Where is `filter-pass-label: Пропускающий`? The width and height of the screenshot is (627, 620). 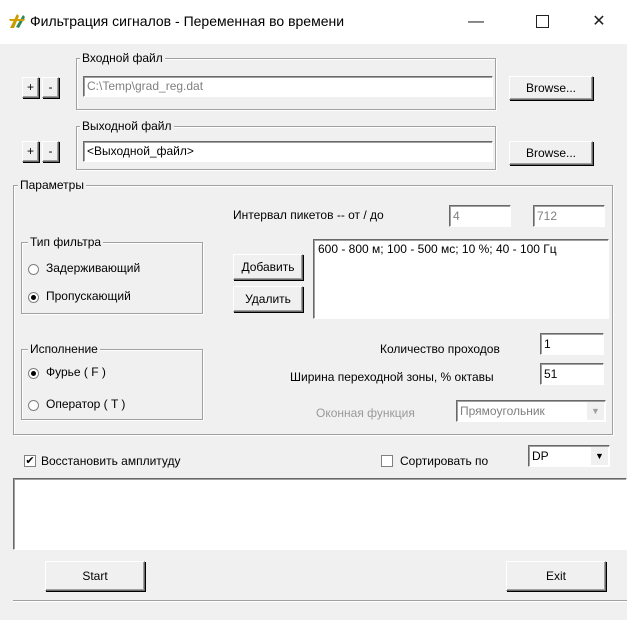
filter-pass-label: Пропускающий is located at coordinates (88, 296).